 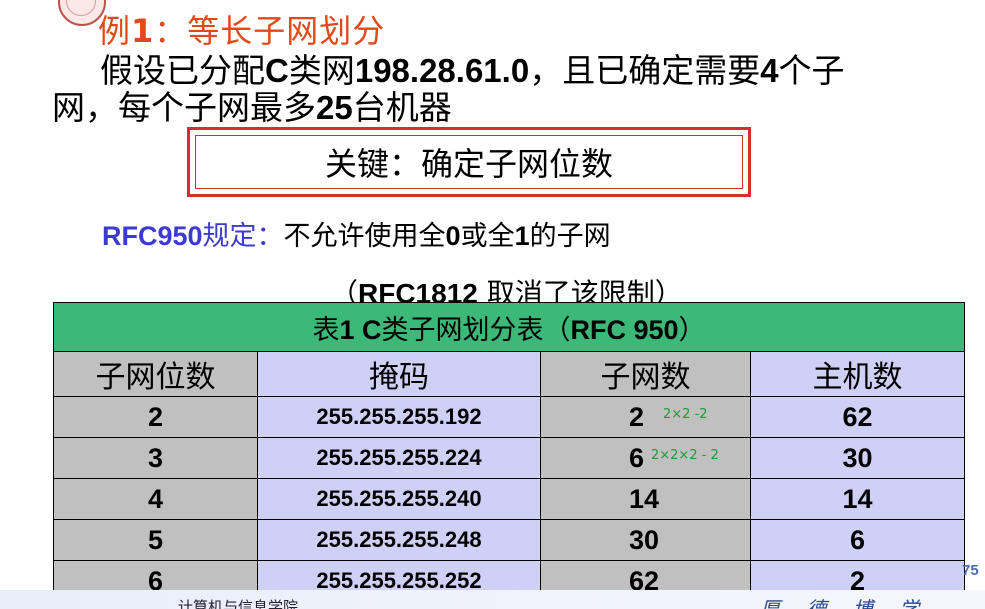 I want to click on table-row: 3 255.255.255.224 6 2×2×2 - 2 30, so click(x=509, y=458).